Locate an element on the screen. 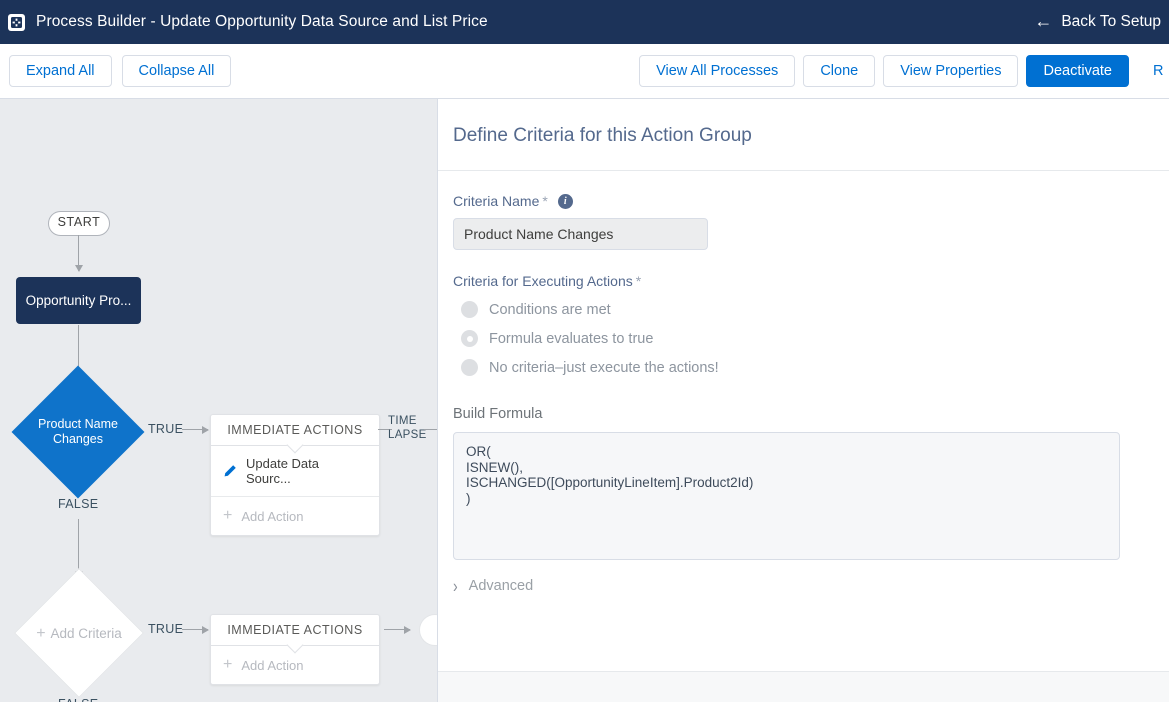  add-action-button-1: + Add Action is located at coordinates (295, 516).